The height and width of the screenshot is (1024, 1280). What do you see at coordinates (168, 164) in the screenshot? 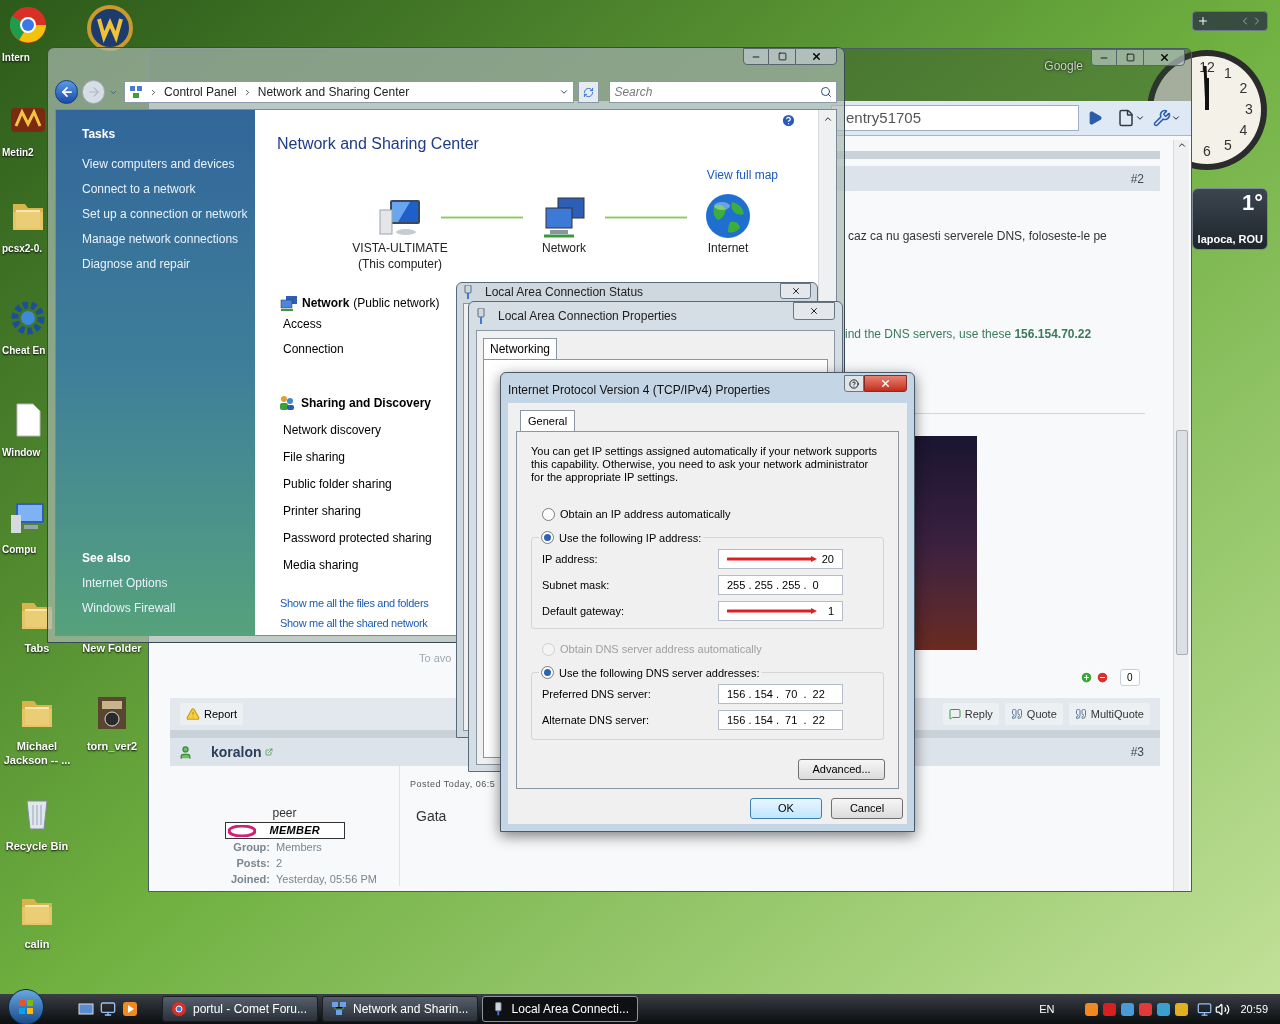
I see `task-link: View computers and devices` at bounding box center [168, 164].